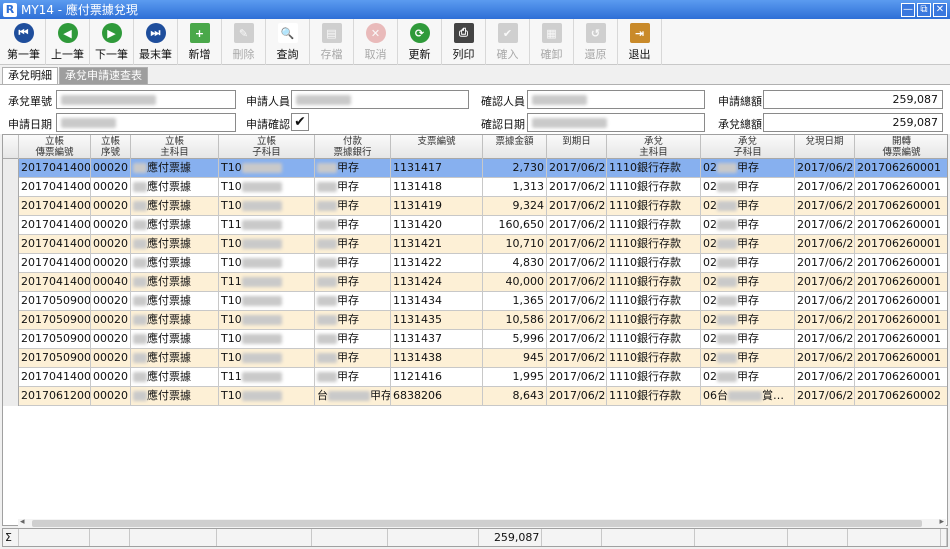 This screenshot has width=950, height=549. Describe the element at coordinates (380, 99) in the screenshot. I see `applicant-field` at that location.